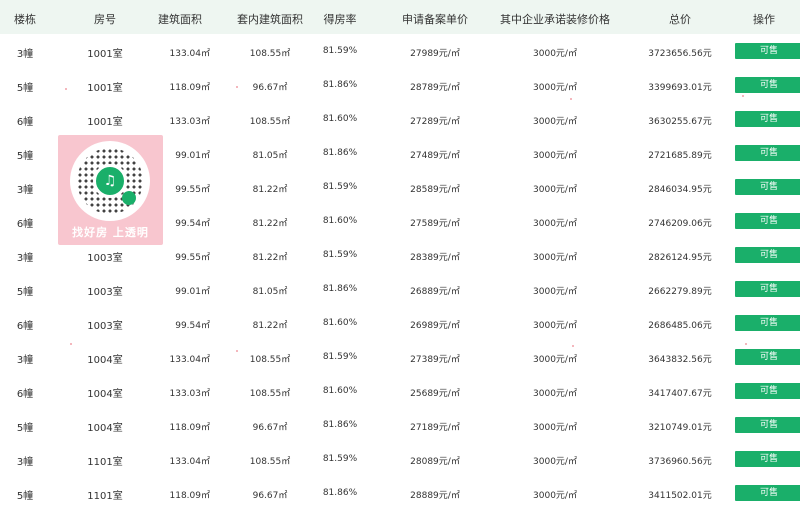 The width and height of the screenshot is (800, 510). Describe the element at coordinates (192, 292) in the screenshot. I see `row-area: 99.01㎡` at that location.